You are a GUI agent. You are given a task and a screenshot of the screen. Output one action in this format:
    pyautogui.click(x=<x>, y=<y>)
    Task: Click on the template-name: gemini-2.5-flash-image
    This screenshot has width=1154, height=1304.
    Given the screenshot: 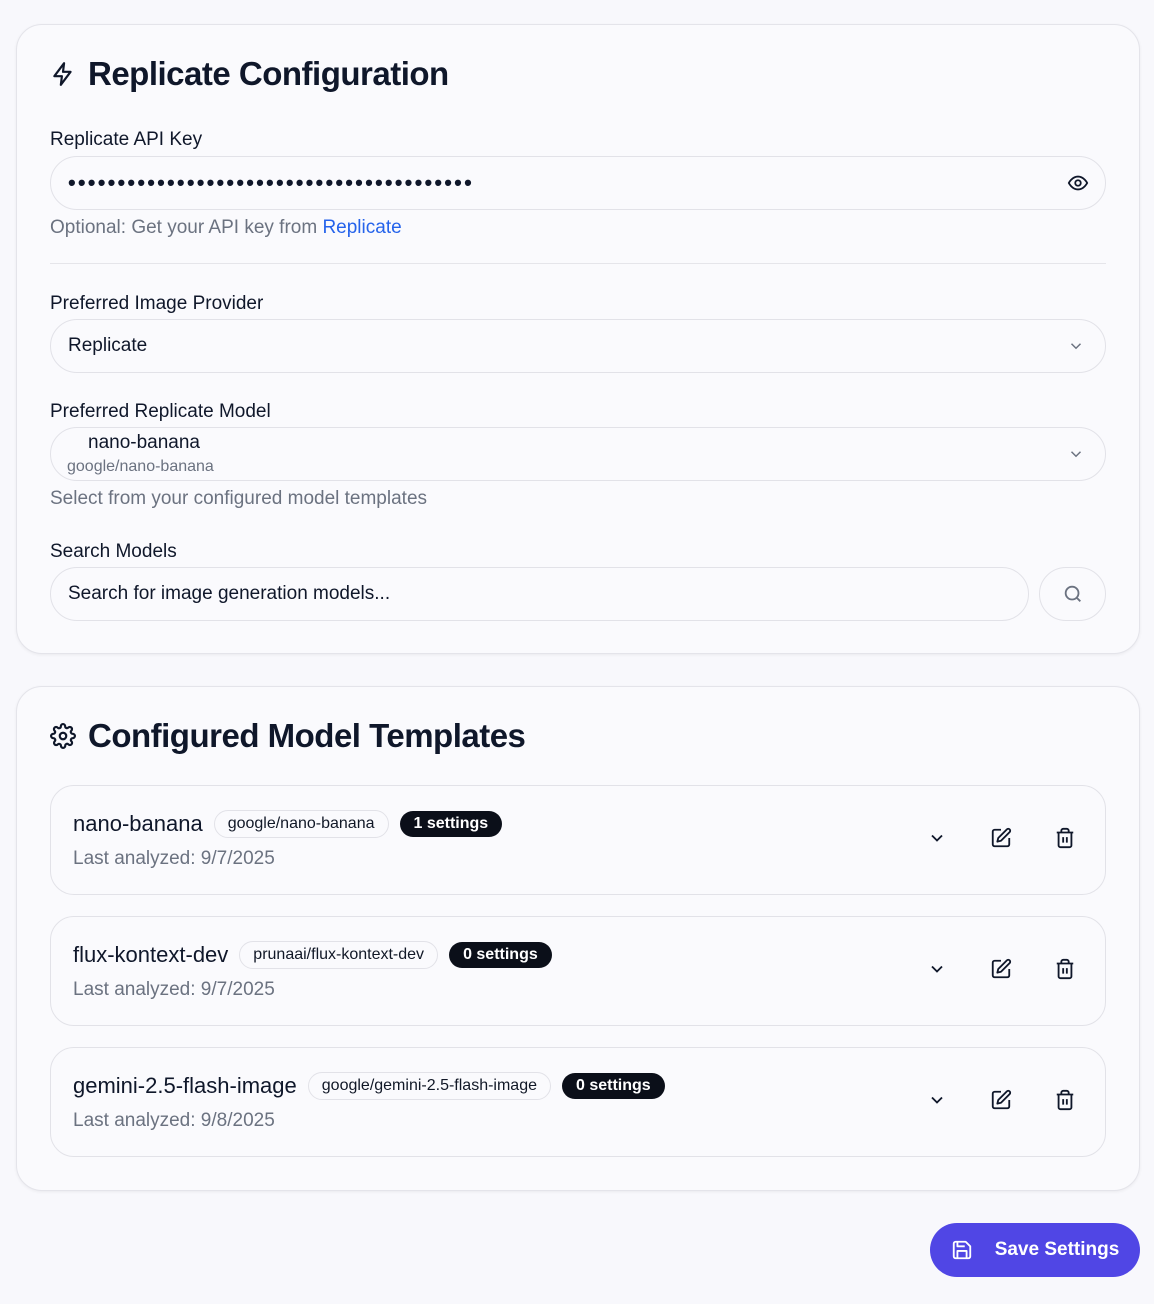 What is the action you would take?
    pyautogui.click(x=185, y=1085)
    